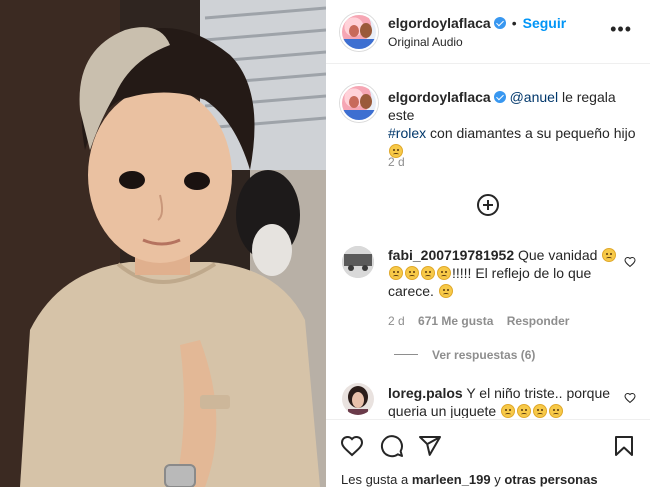 The height and width of the screenshot is (487, 650). I want to click on likes-middle: y, so click(497, 479).